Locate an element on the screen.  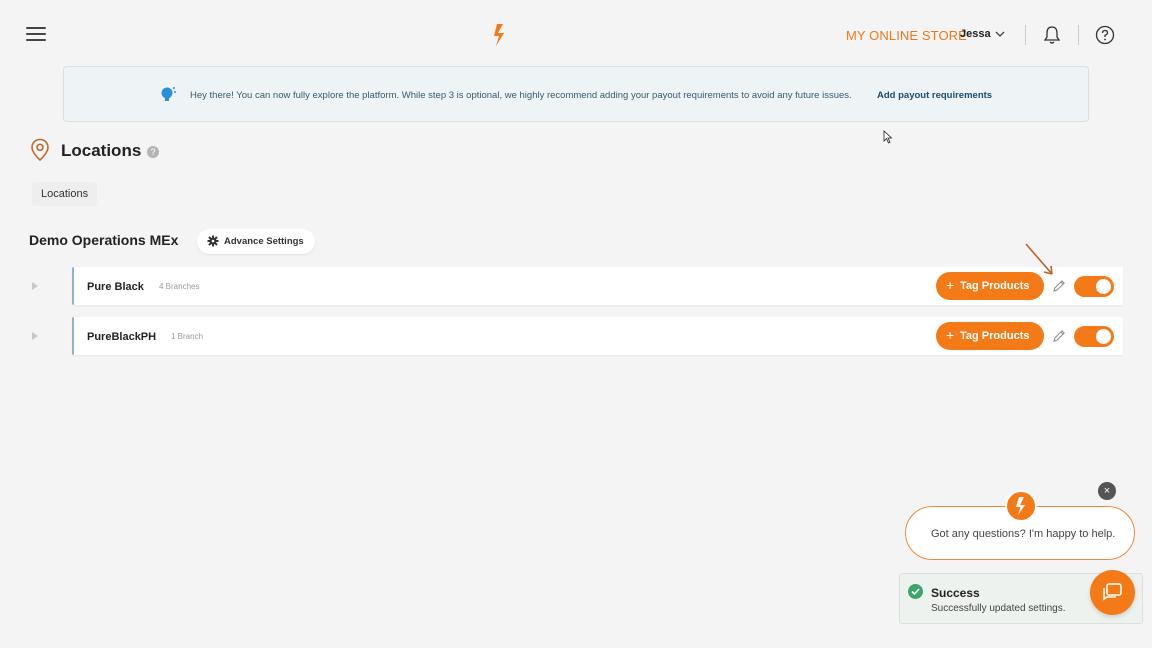
add-payout-requirements-link: Add payout requirements is located at coordinates (934, 95).